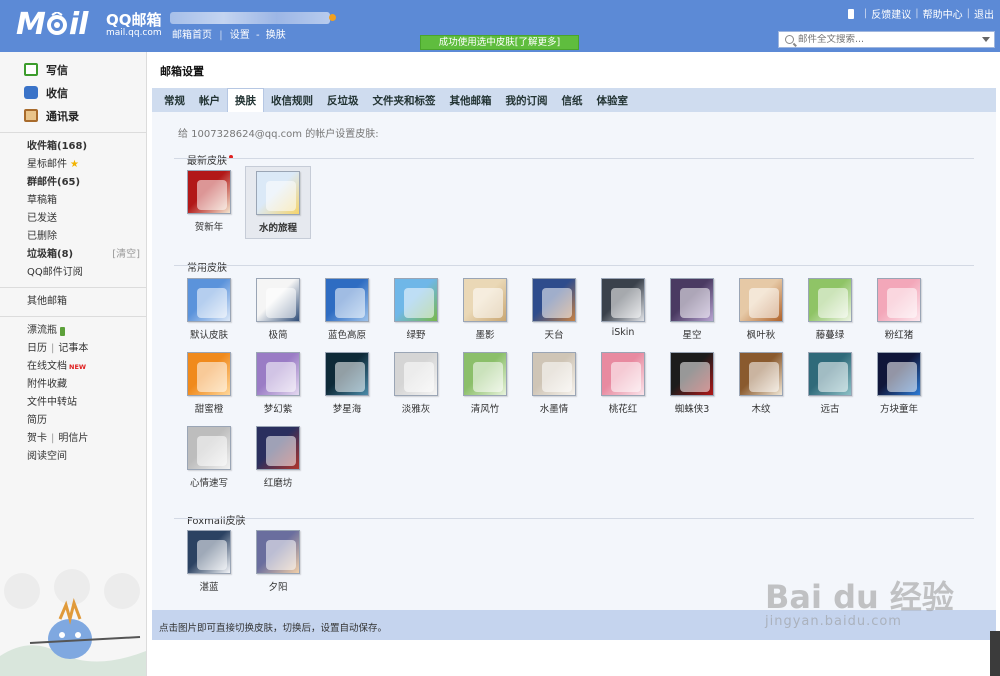  Describe the element at coordinates (276, 35) in the screenshot. I see `skin-link: 换肤` at that location.